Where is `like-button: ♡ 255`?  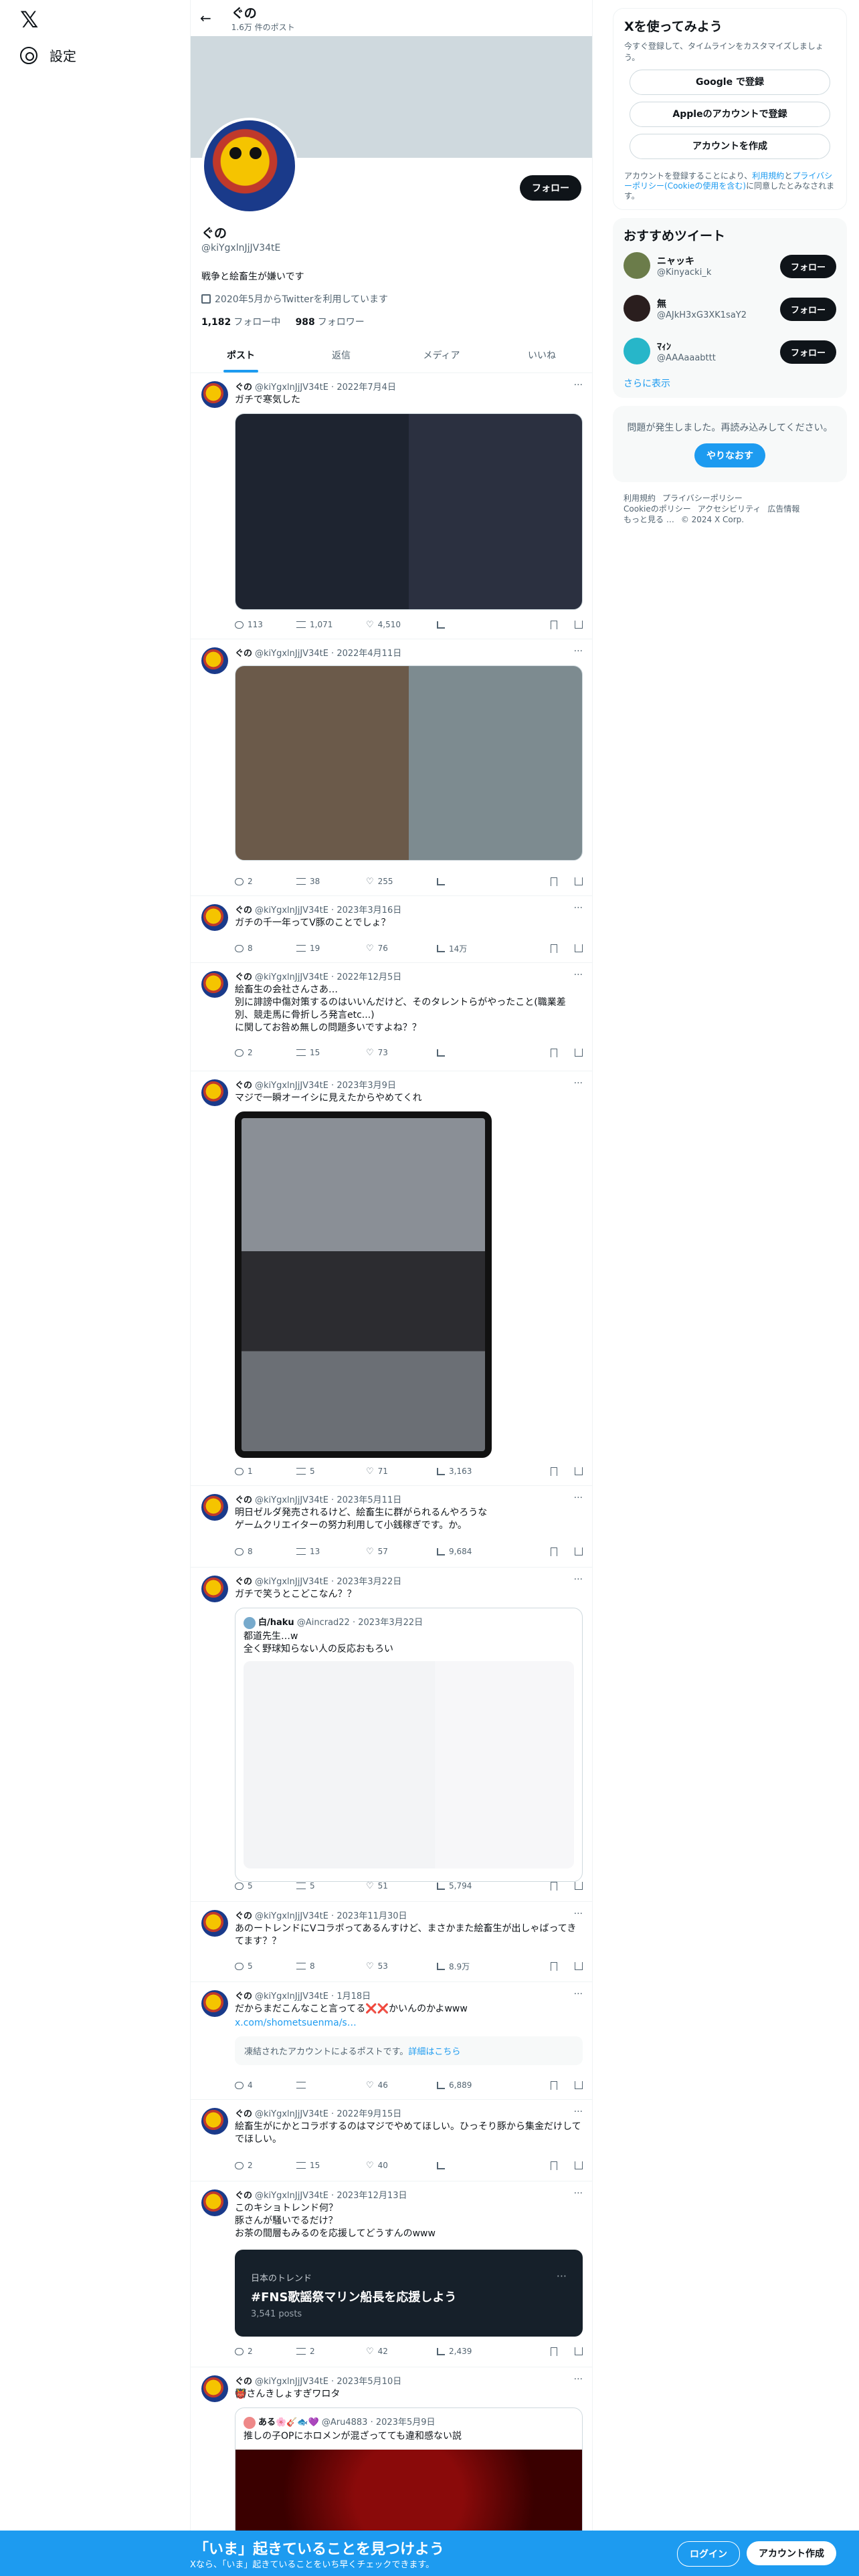 like-button: ♡ 255 is located at coordinates (401, 882).